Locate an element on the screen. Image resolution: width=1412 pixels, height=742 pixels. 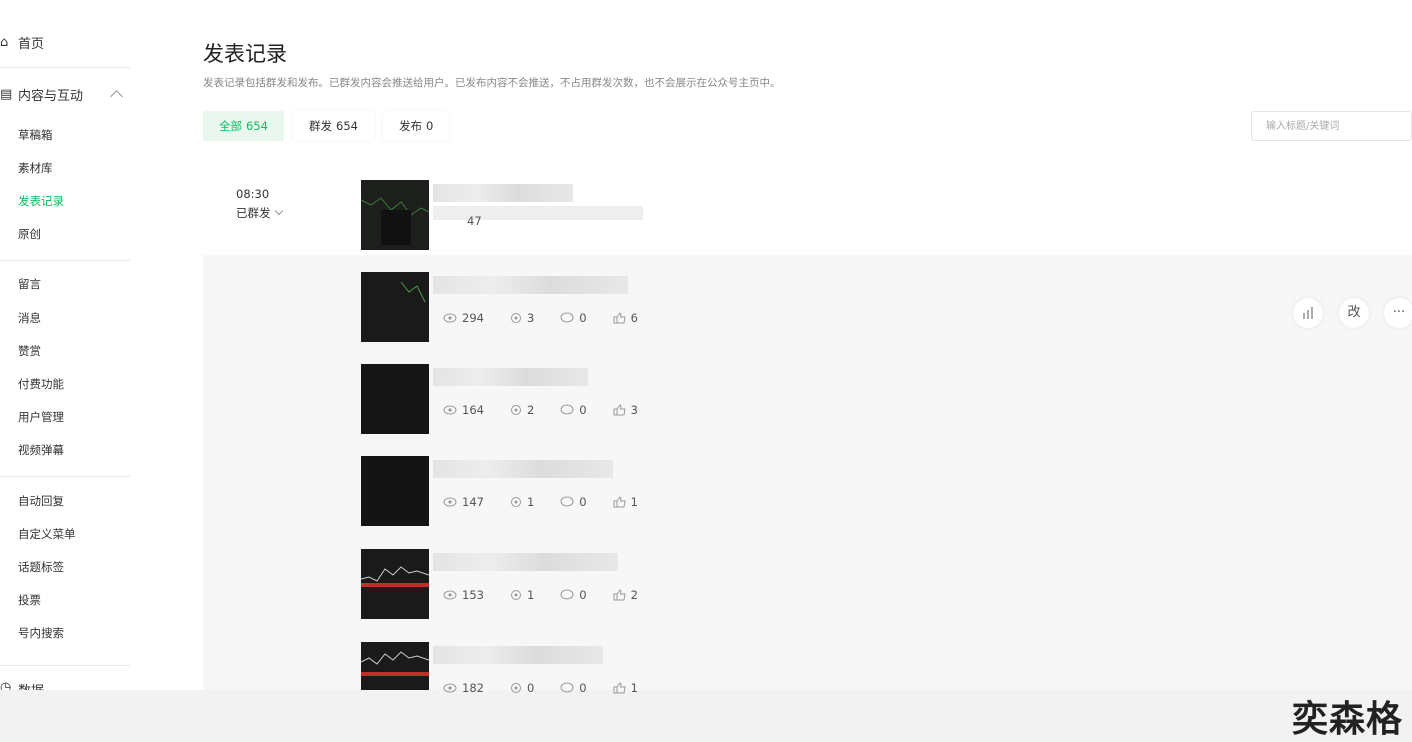
post-stats: 47 is located at coordinates (474, 221).